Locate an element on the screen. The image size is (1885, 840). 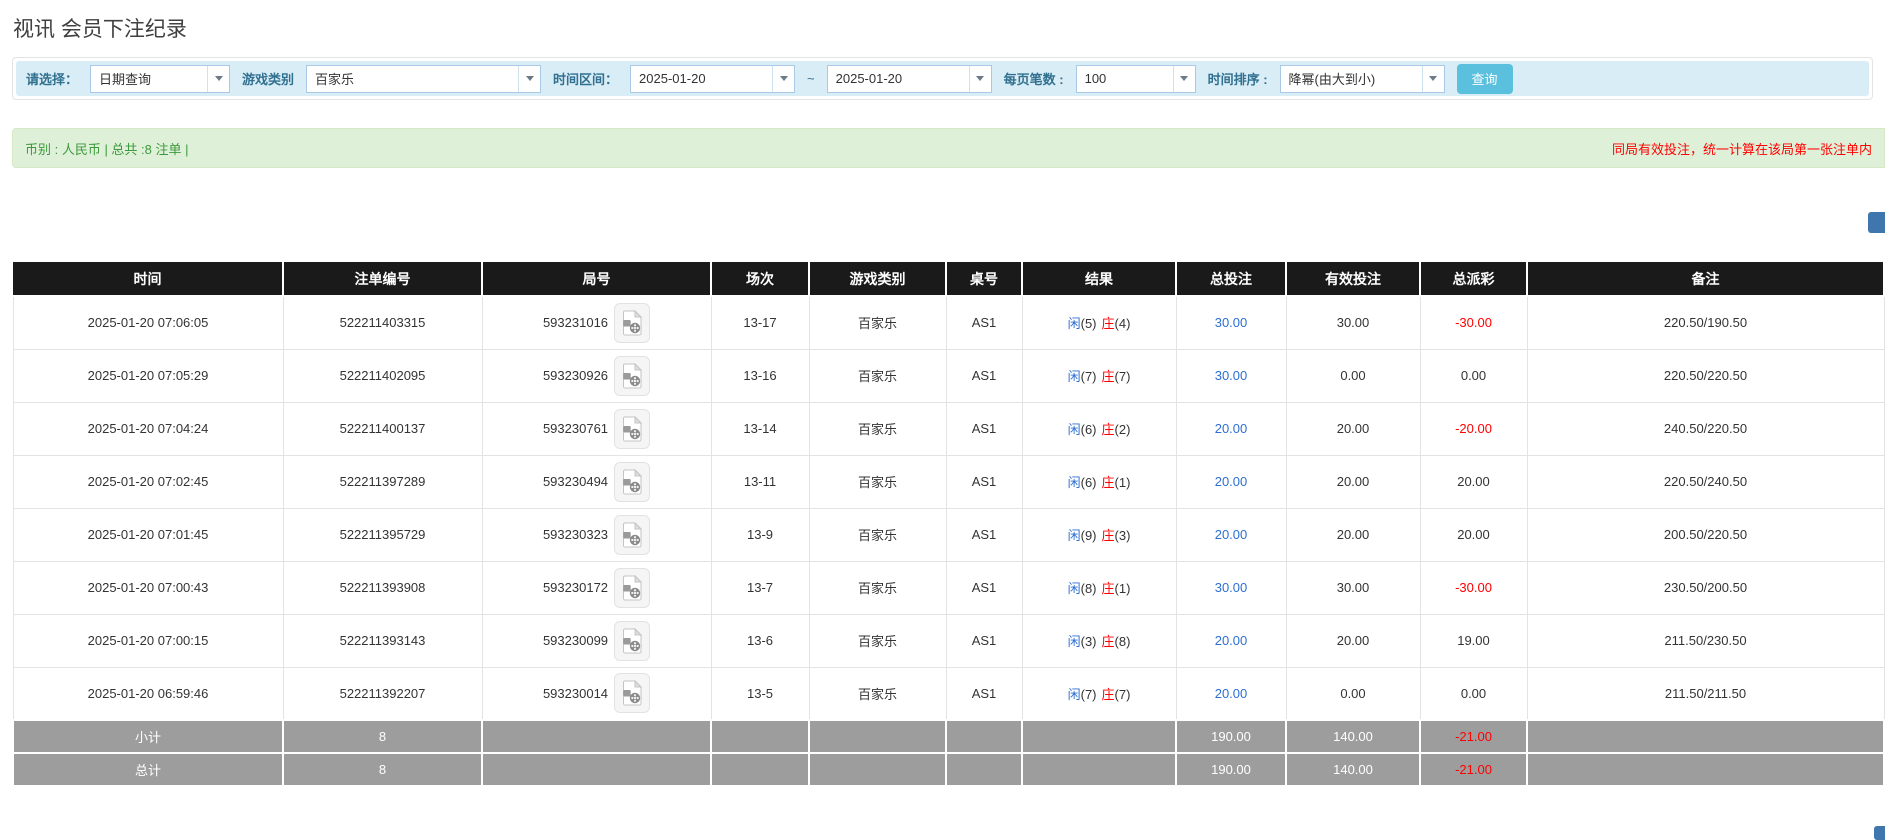
cell-payout: -20.00 is located at coordinates (1473, 428).